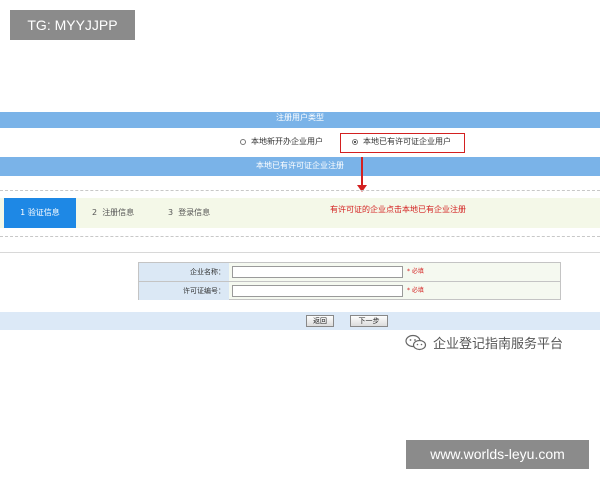 Image resolution: width=600 pixels, height=480 pixels. I want to click on step-number: 1, so click(23, 212).